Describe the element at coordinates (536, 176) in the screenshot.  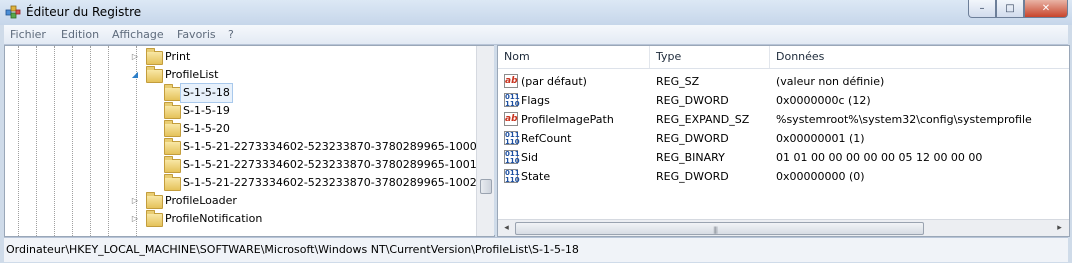
I see `value-name: State` at that location.